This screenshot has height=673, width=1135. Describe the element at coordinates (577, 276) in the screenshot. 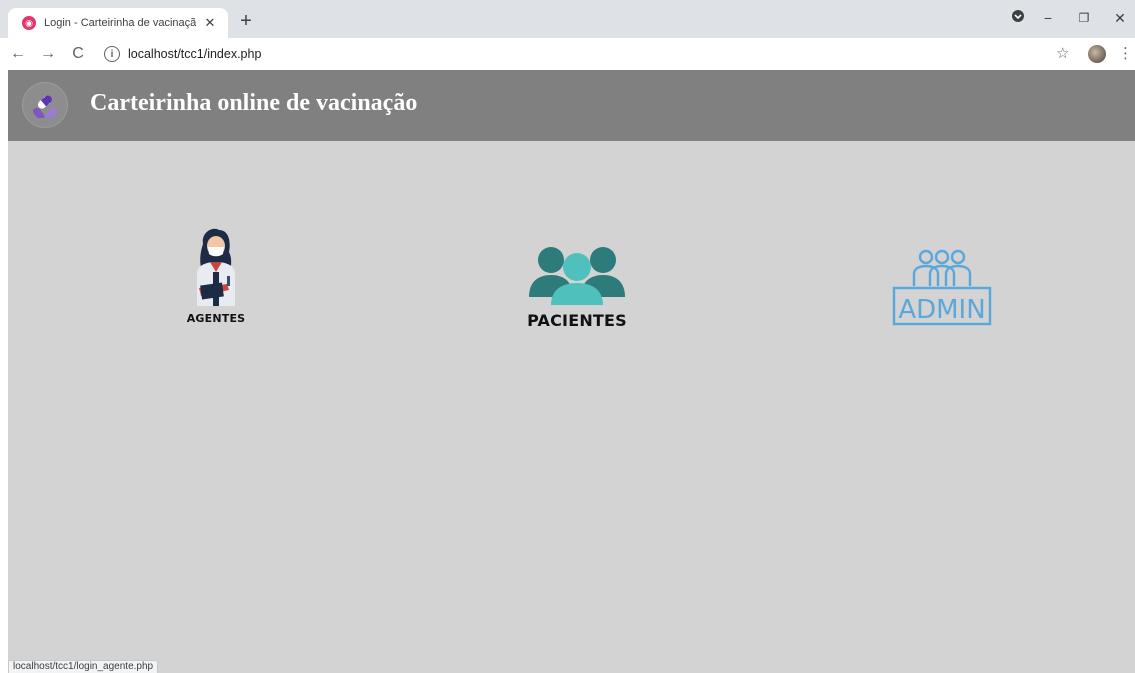

I see `patients-group-icon` at that location.